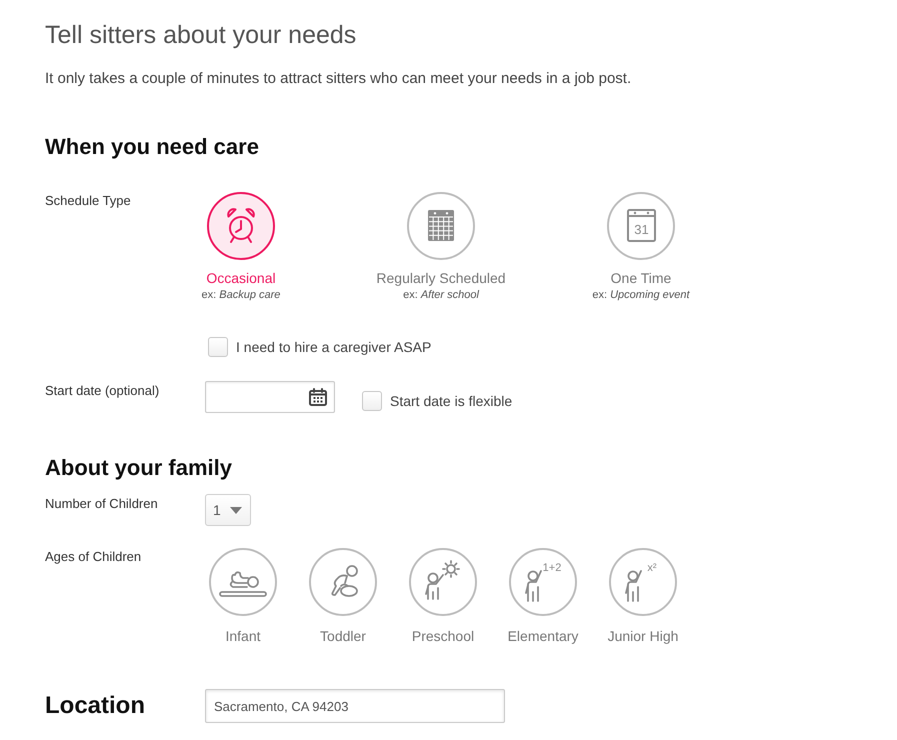  I want to click on child-pointing-icon: x², so click(643, 582).